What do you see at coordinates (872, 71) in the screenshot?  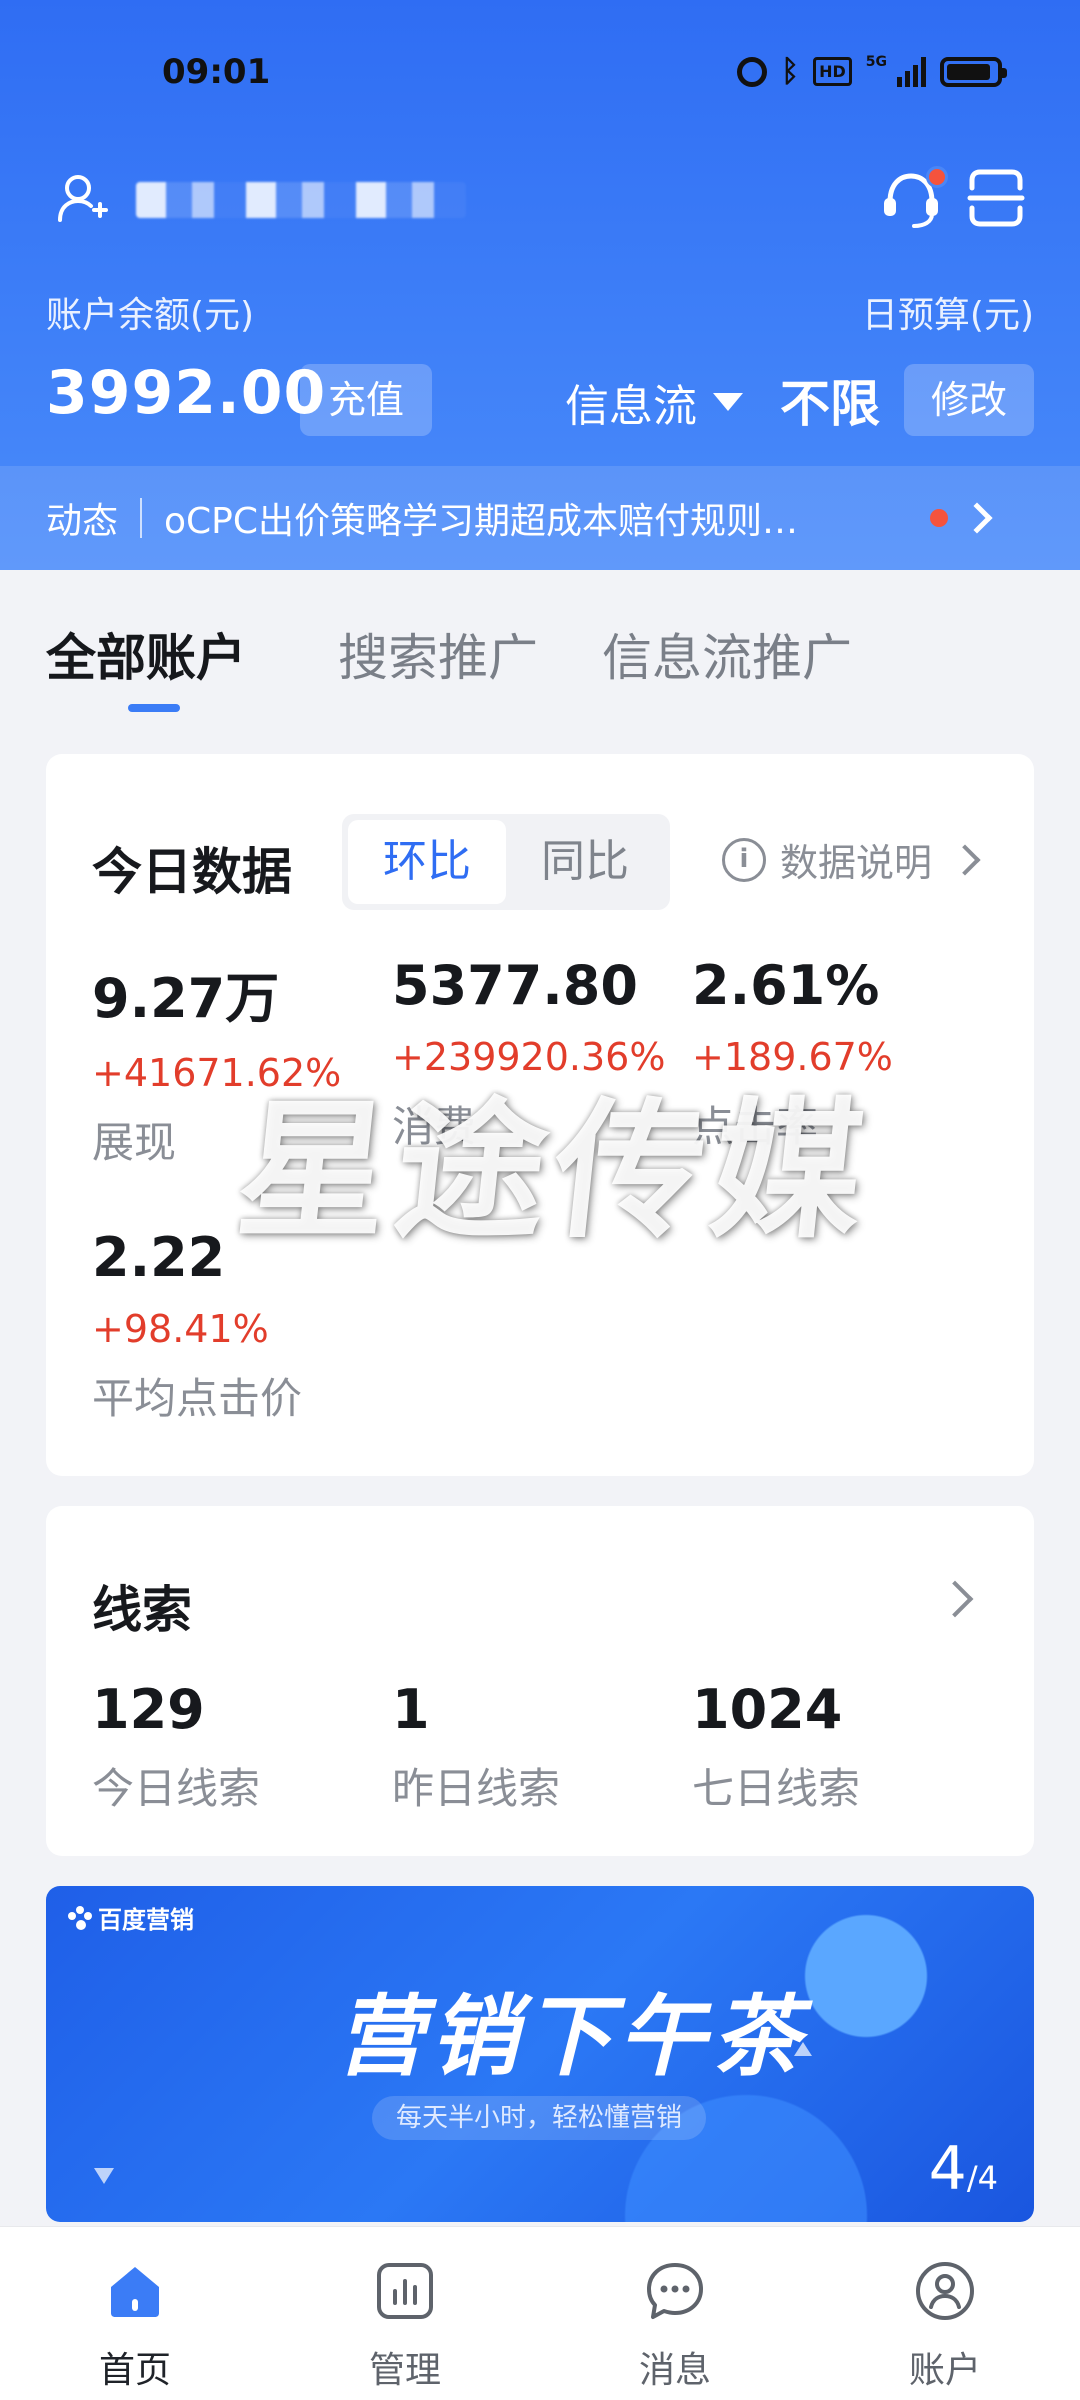 I see `status-icons: ᛒ HD 5G` at bounding box center [872, 71].